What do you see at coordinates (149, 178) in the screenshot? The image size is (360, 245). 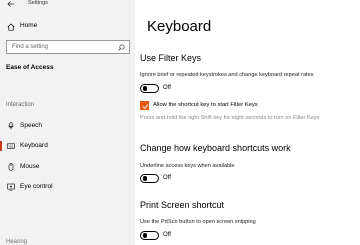 I see `underline-access-keys-toggle` at bounding box center [149, 178].